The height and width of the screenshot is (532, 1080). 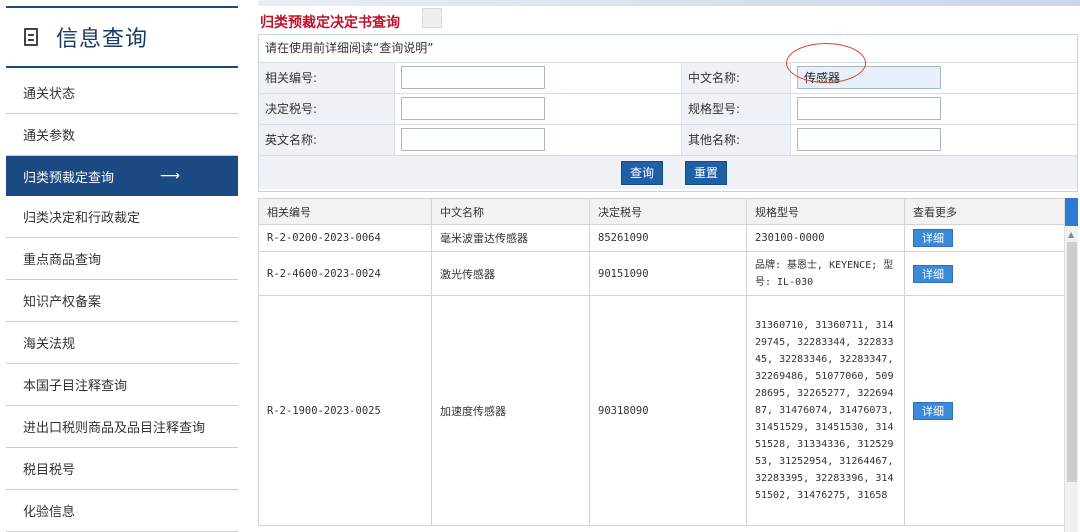 I want to click on sidebar-item-tariff-notes: 进出口税则商品及品目注释查询, so click(x=122, y=427).